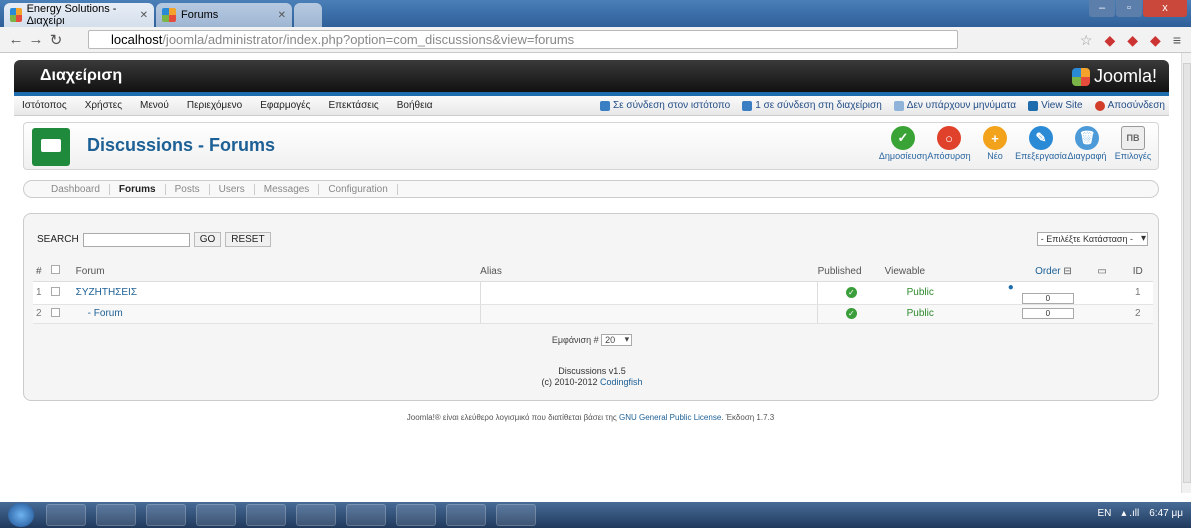 This screenshot has height=528, width=1191. I want to click on close-window-button: x, so click(1165, 8).